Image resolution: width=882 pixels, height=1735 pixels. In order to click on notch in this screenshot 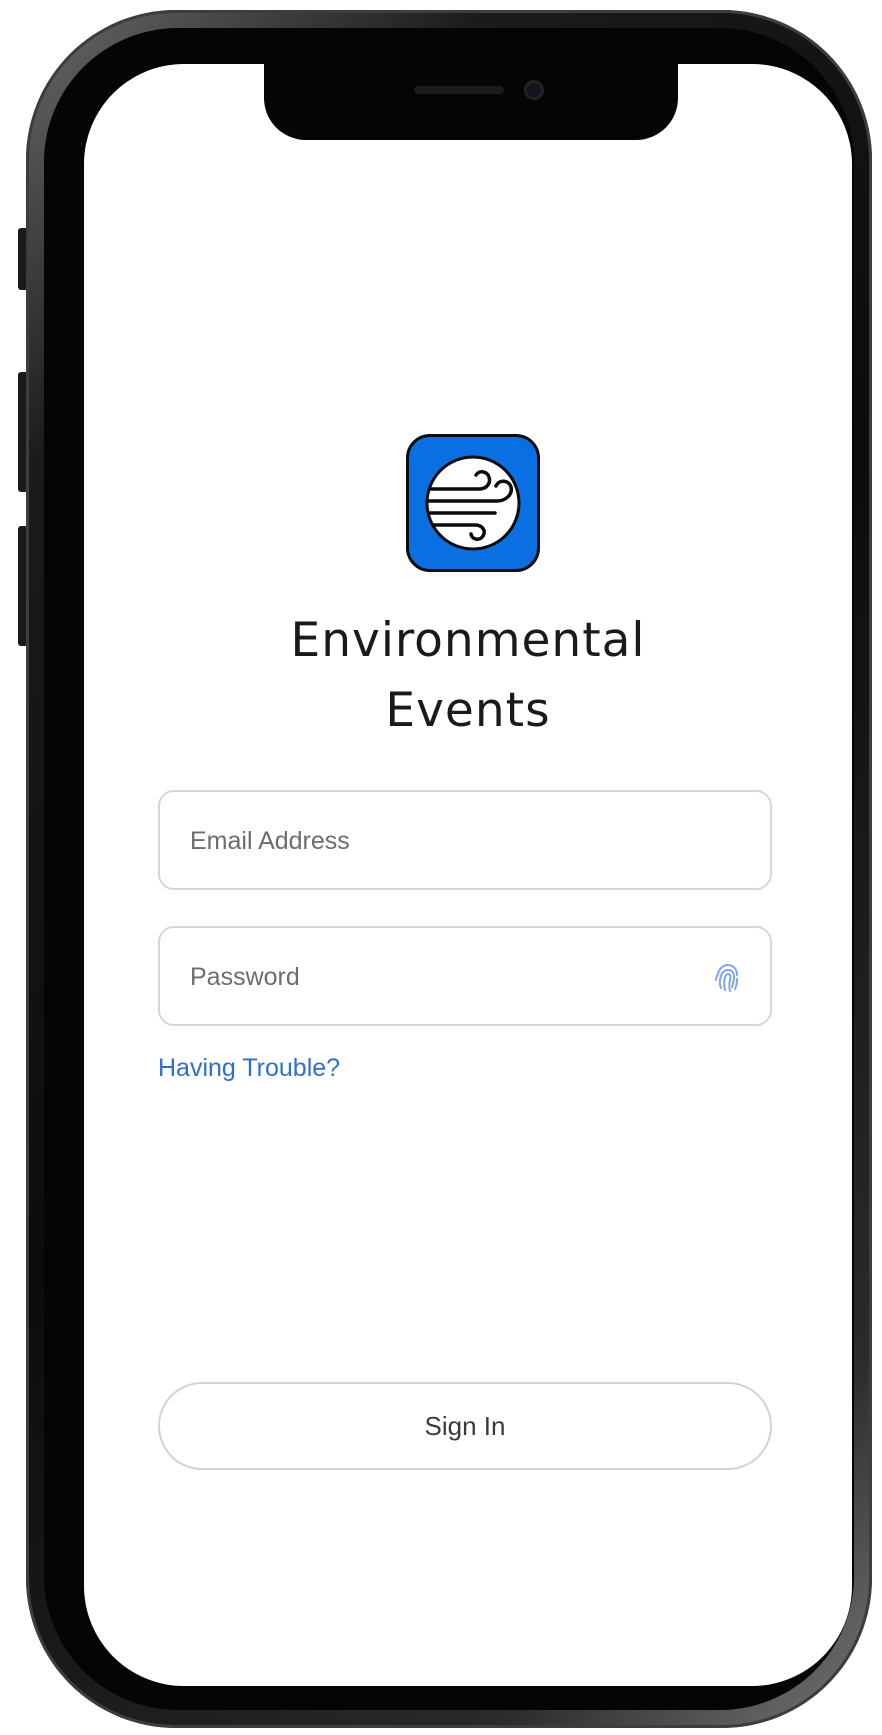, I will do `click(471, 102)`.